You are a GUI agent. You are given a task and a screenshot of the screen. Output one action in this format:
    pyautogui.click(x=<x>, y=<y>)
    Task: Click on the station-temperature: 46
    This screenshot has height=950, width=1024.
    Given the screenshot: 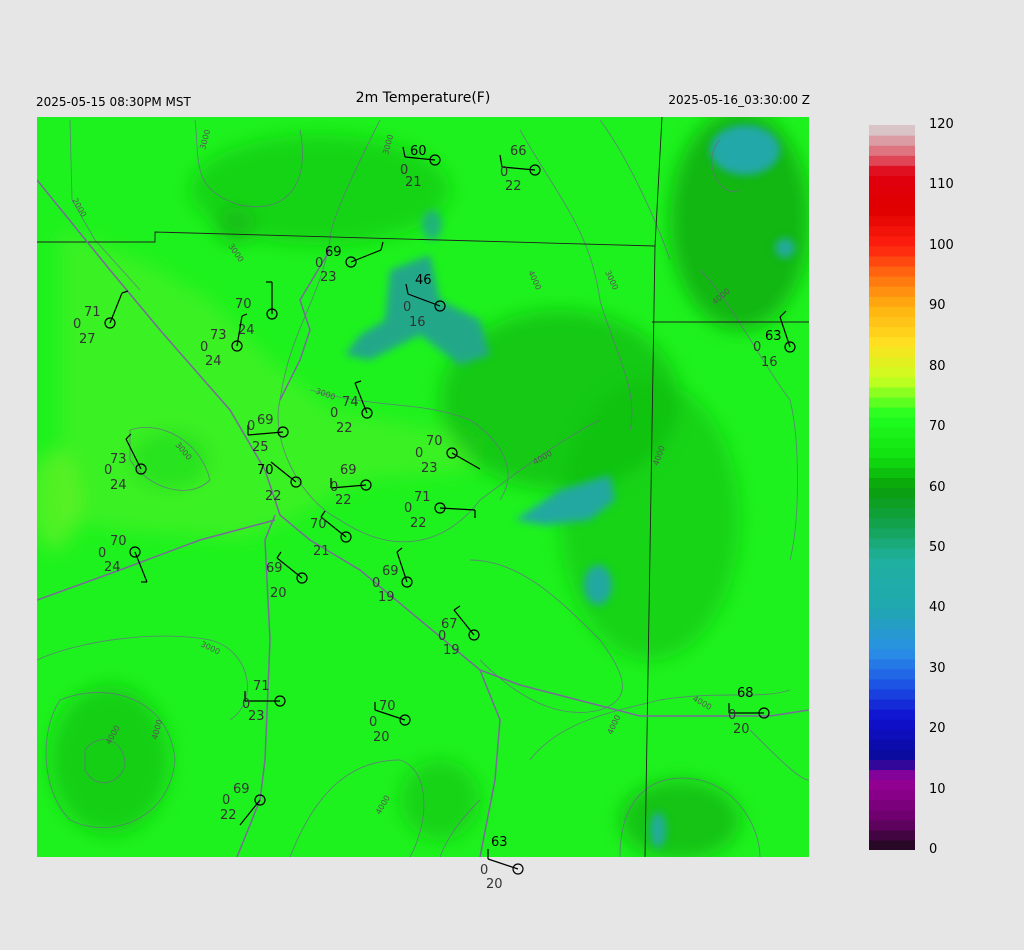 What is the action you would take?
    pyautogui.click(x=423, y=280)
    